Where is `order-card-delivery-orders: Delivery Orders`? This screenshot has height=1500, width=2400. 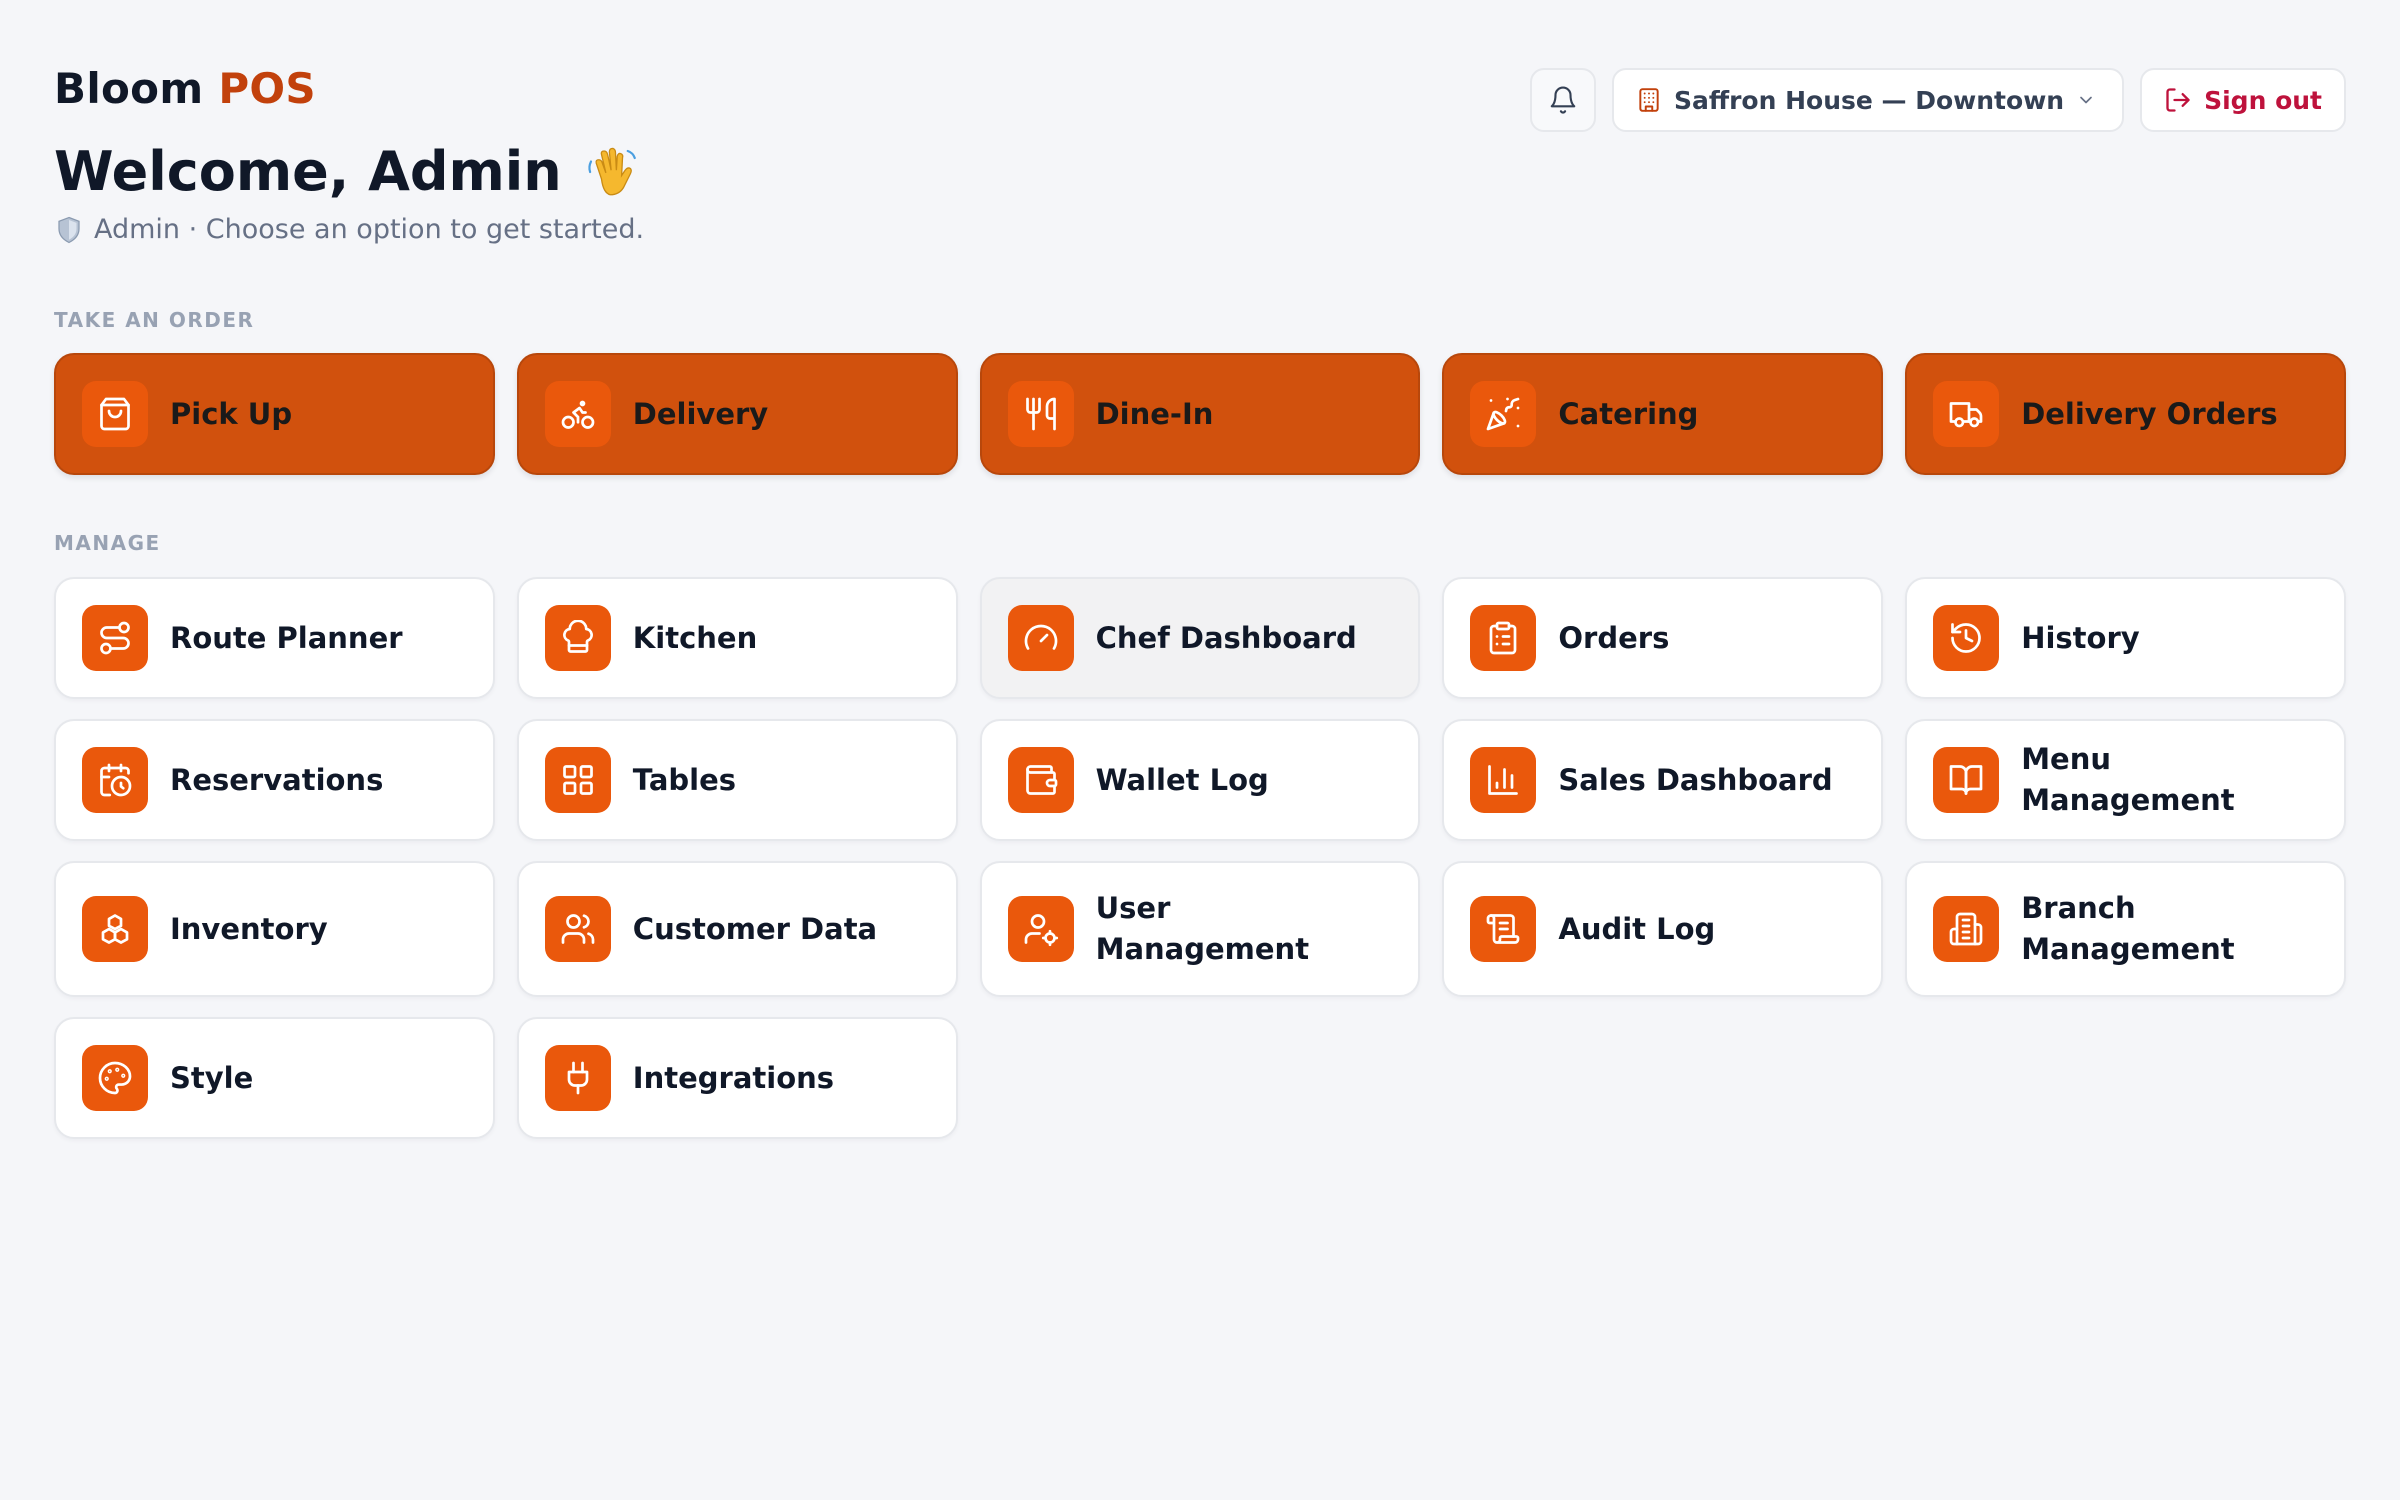 order-card-delivery-orders: Delivery Orders is located at coordinates (2125, 414).